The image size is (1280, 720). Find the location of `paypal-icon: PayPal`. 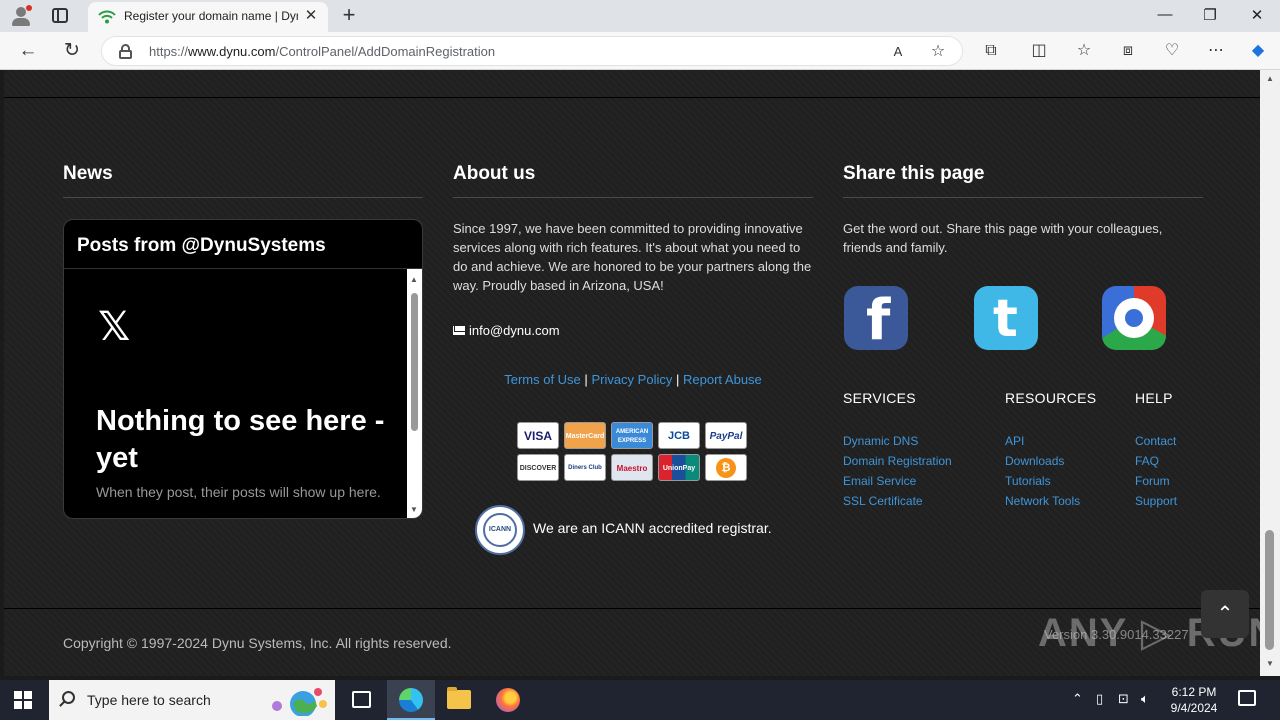

paypal-icon: PayPal is located at coordinates (726, 435).